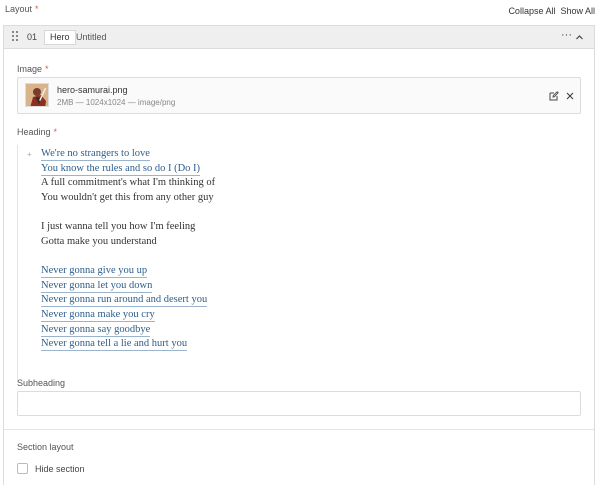 This screenshot has height=485, width=600. Describe the element at coordinates (95, 154) in the screenshot. I see `heading-line: We're no strangers to love` at that location.